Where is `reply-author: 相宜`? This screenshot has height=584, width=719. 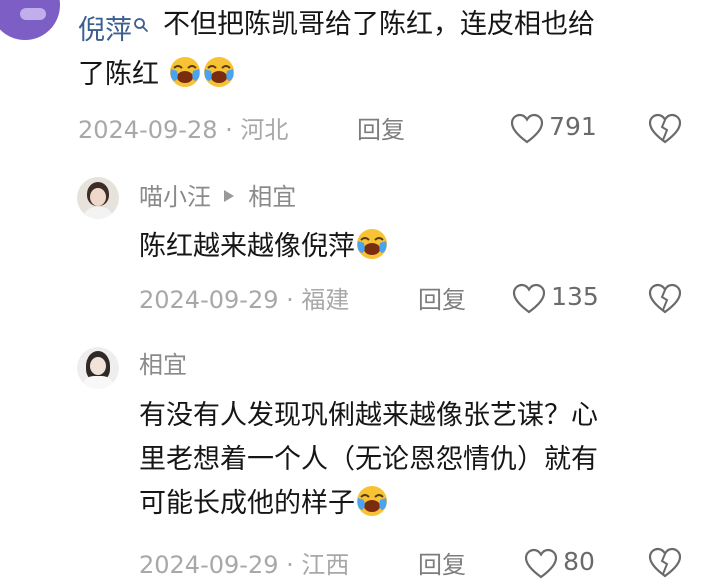
reply-author: 相宜 is located at coordinates (163, 365).